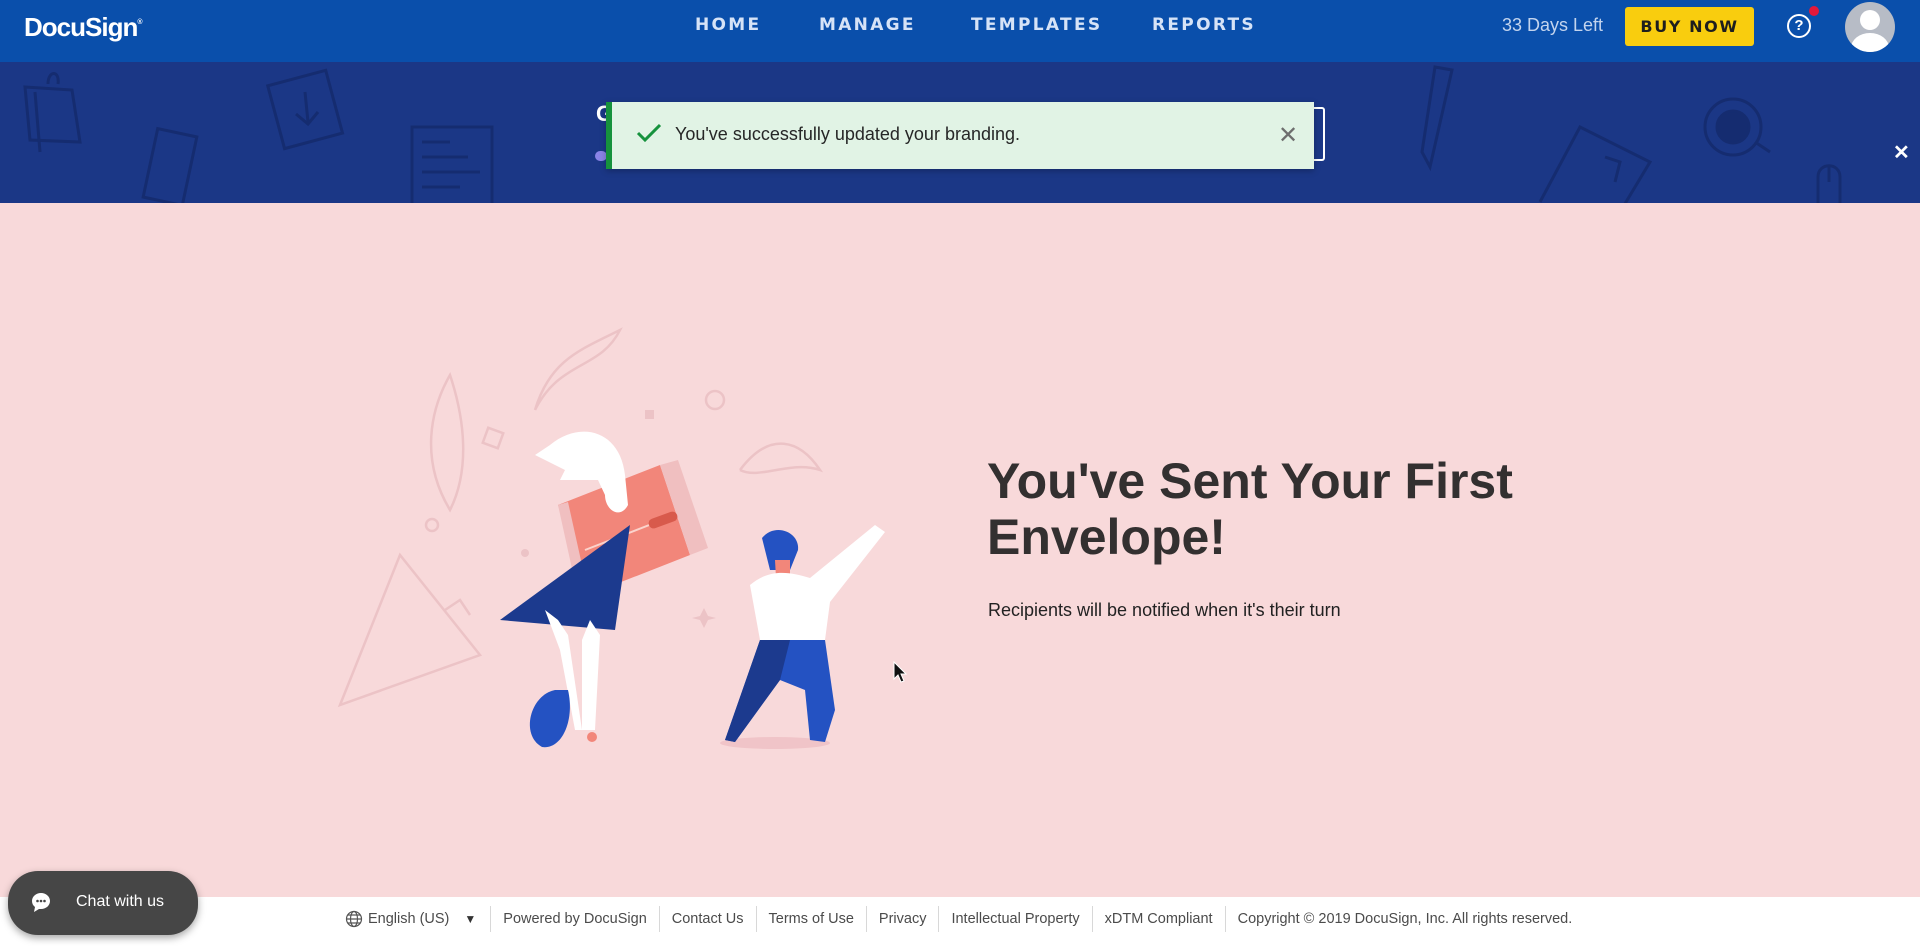 The height and width of the screenshot is (946, 1920). I want to click on avatar-body, so click(1870, 42).